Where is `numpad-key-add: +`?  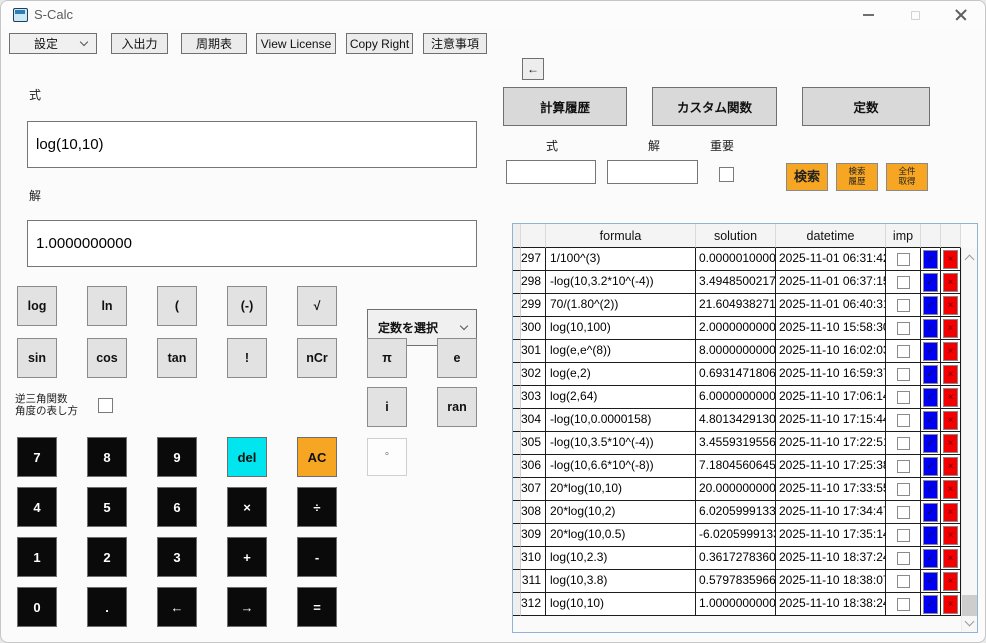 numpad-key-add: + is located at coordinates (247, 557).